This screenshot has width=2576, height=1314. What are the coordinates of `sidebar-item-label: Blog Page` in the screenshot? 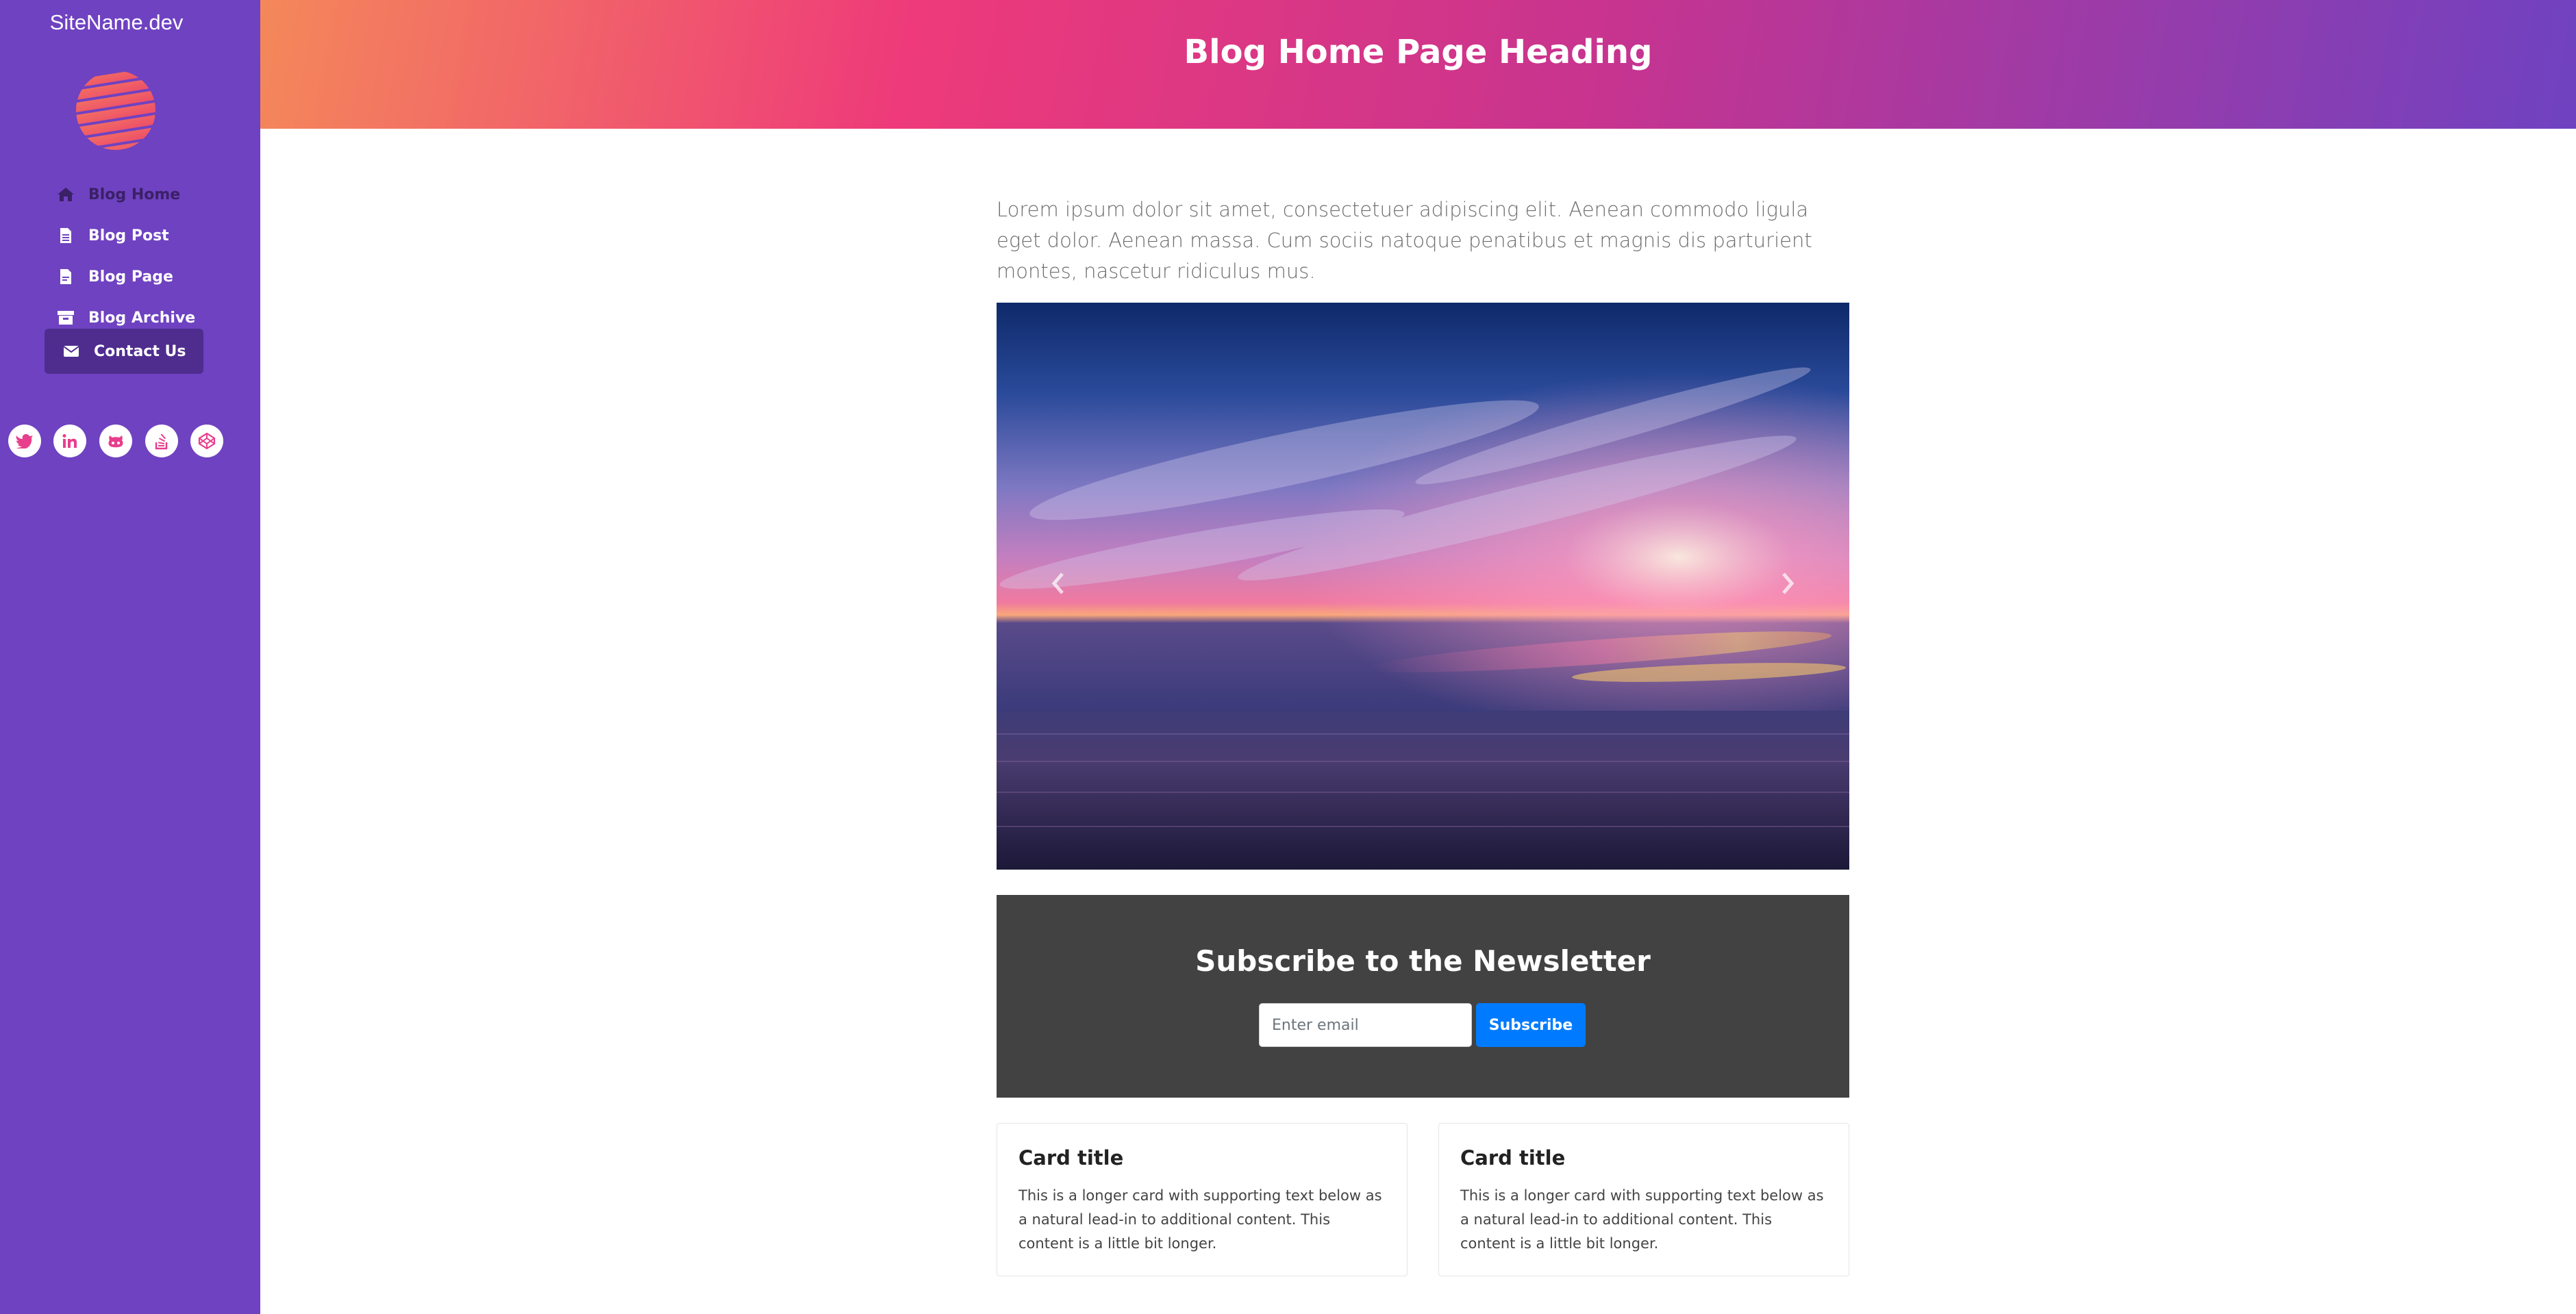 It's located at (130, 277).